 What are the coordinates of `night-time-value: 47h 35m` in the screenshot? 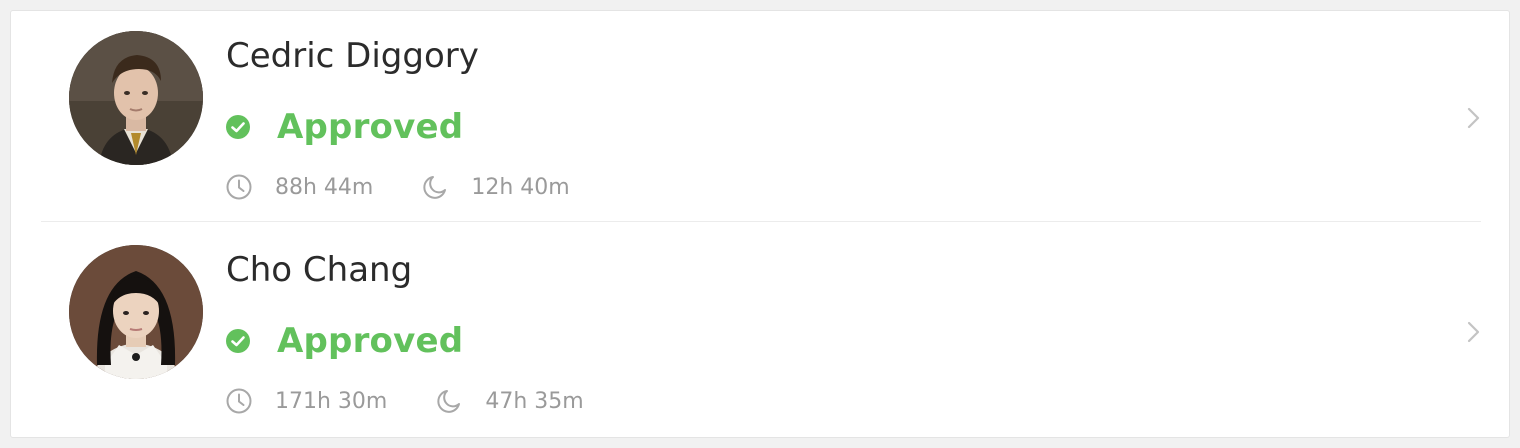 It's located at (534, 401).